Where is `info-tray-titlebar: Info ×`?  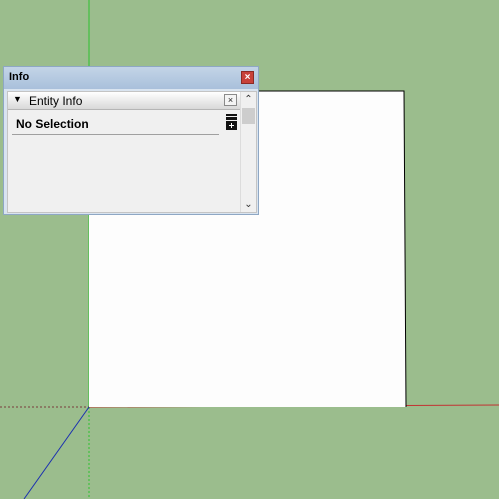
info-tray-titlebar: Info × is located at coordinates (131, 78).